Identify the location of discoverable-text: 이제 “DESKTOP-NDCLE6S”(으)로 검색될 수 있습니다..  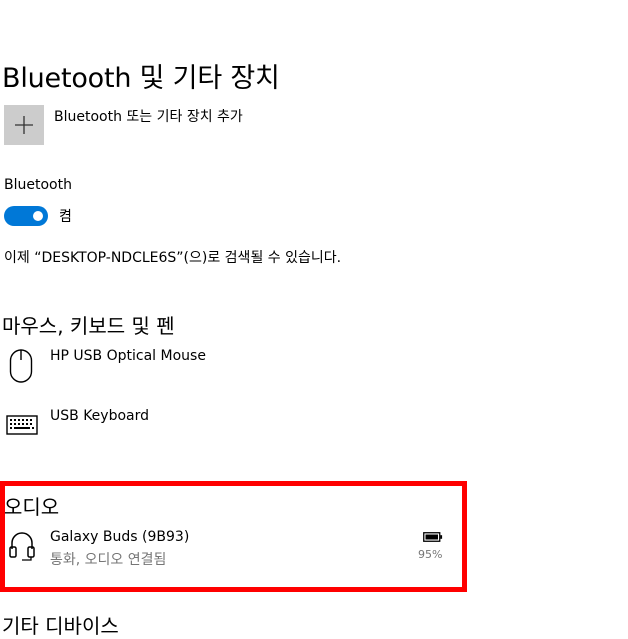
(173, 258).